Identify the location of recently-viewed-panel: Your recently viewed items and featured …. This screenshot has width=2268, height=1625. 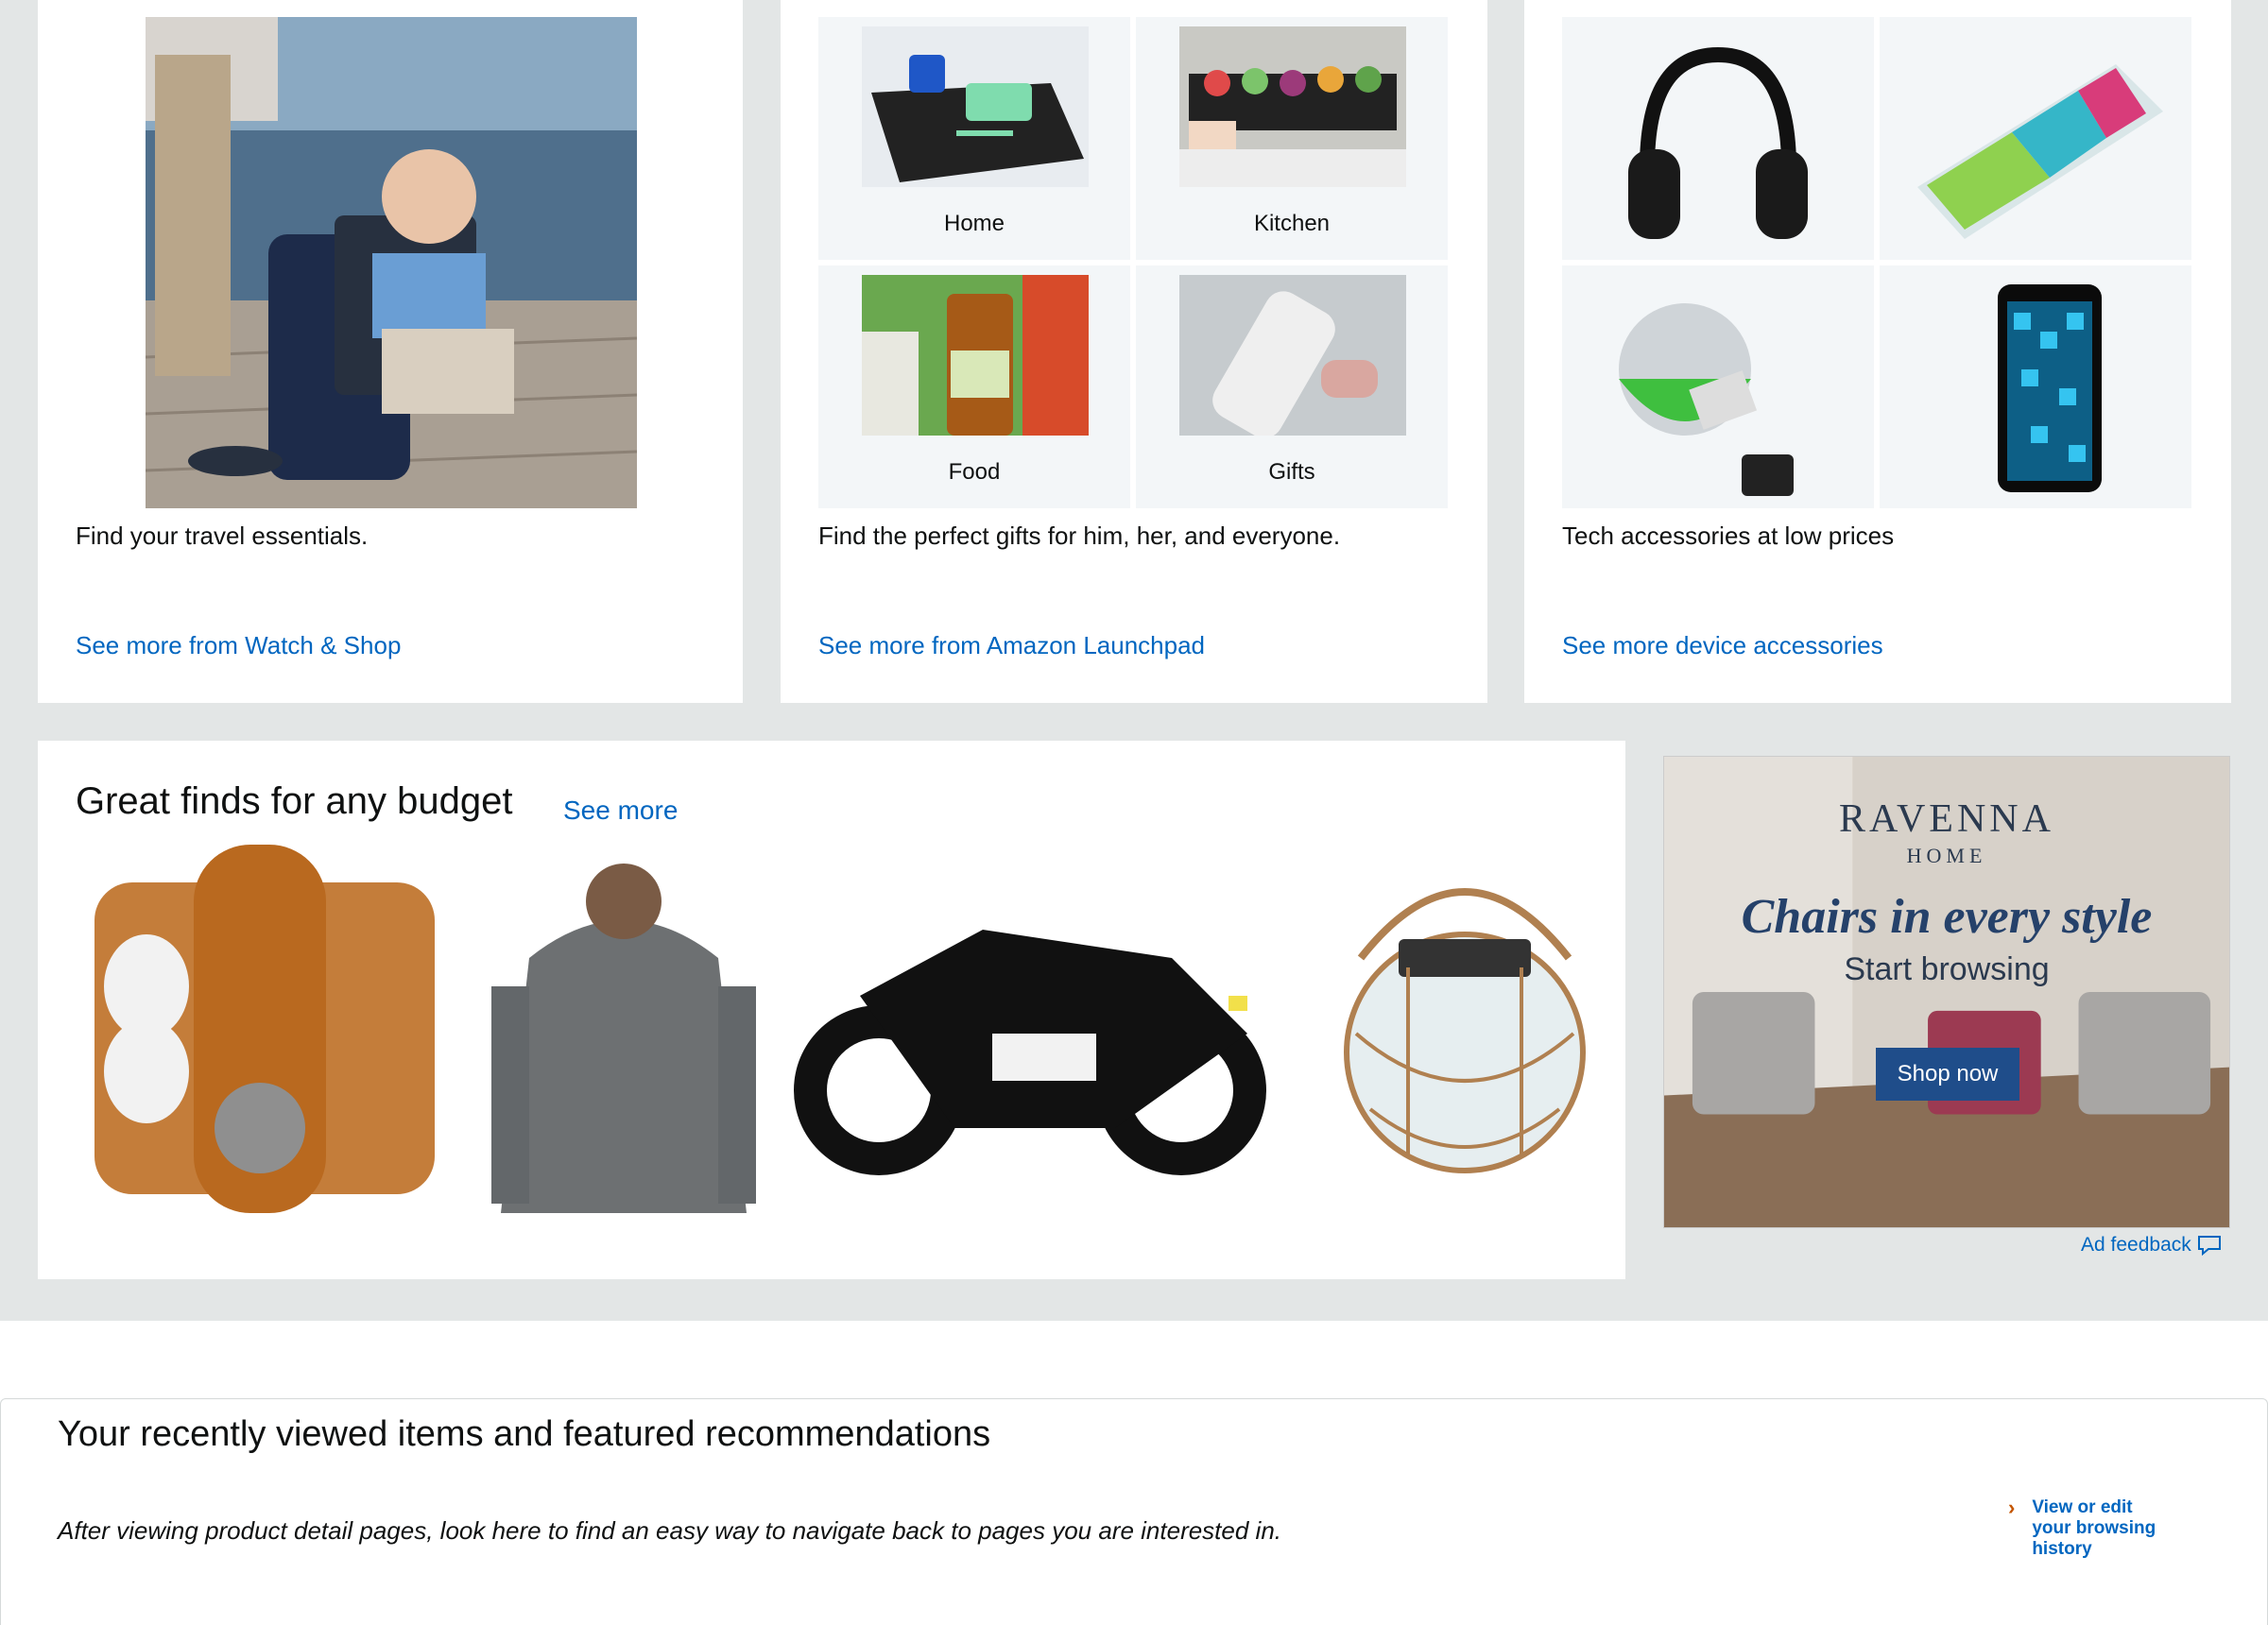
(1134, 1512).